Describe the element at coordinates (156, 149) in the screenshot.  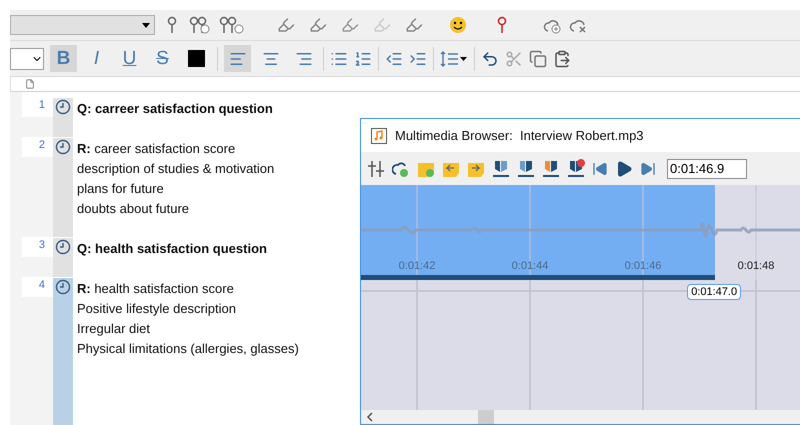
I see `response-line: R: career satisfaction score` at that location.